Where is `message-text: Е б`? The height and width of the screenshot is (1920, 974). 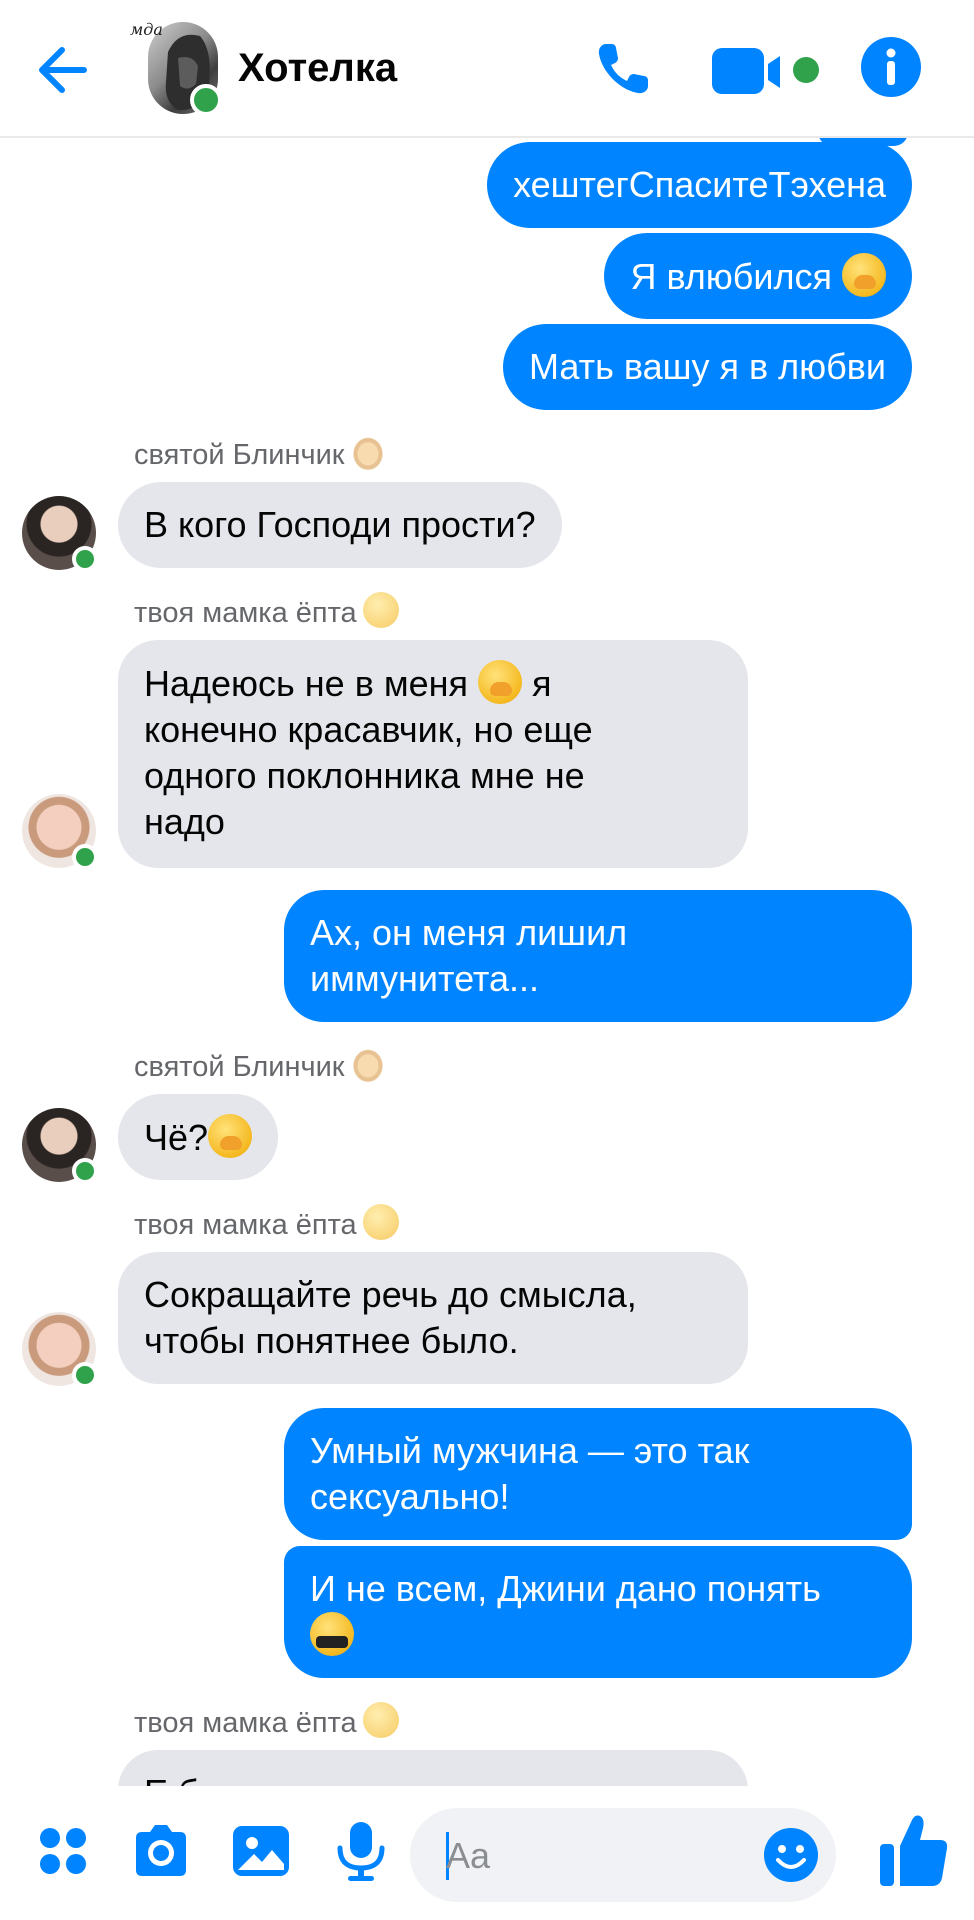 message-text: Е б is located at coordinates (171, 1779).